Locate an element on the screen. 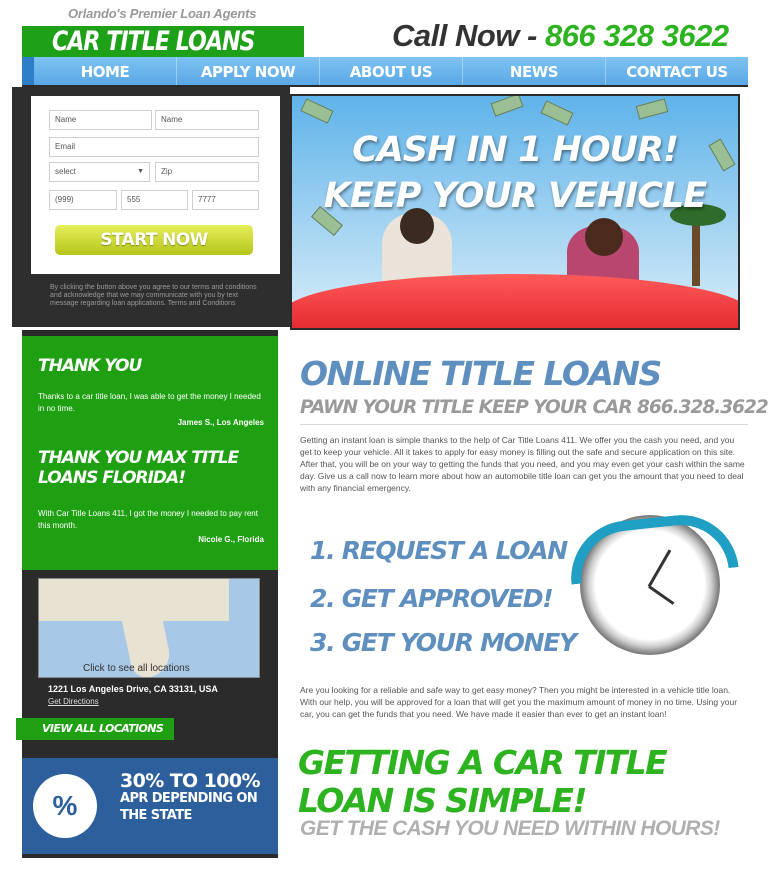 The height and width of the screenshot is (872, 768). hero-headline: CASH IN 1 HOUR! is located at coordinates (515, 150).